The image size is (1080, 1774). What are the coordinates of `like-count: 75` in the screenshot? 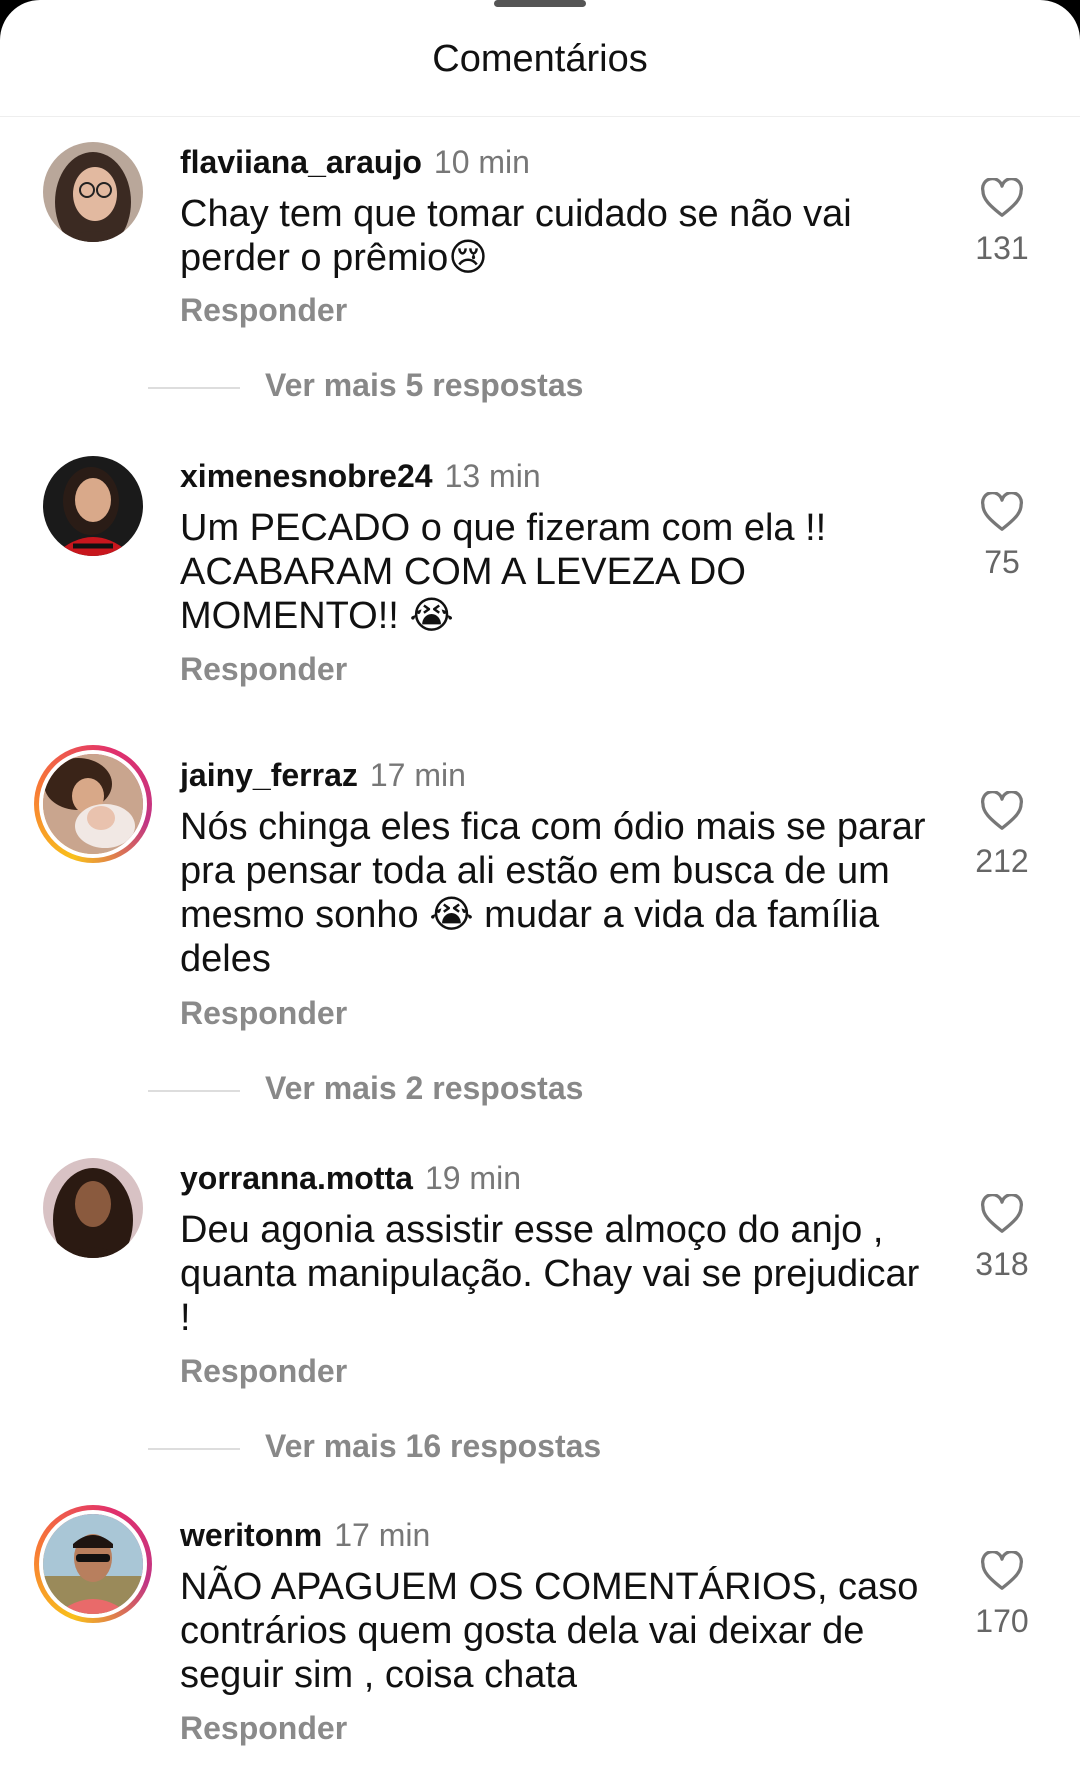 It's located at (1002, 562).